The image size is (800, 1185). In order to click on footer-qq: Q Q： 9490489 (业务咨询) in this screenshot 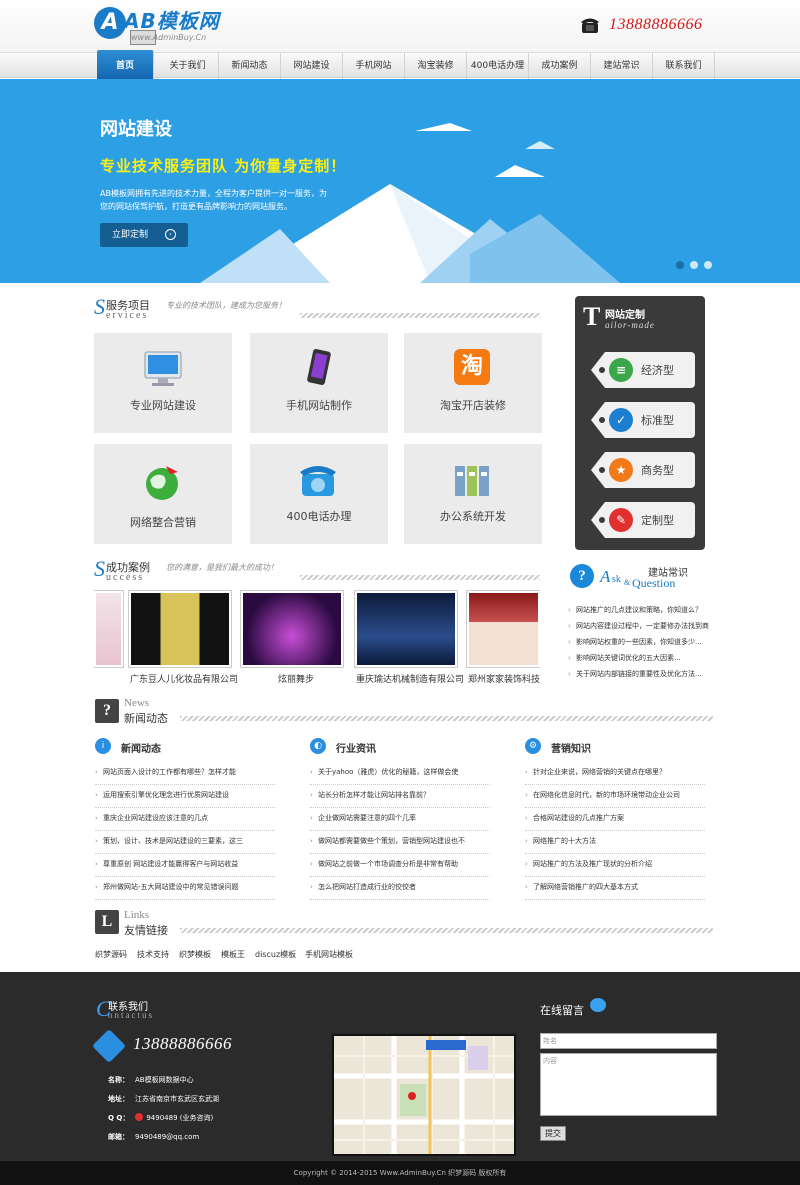, I will do `click(160, 1118)`.